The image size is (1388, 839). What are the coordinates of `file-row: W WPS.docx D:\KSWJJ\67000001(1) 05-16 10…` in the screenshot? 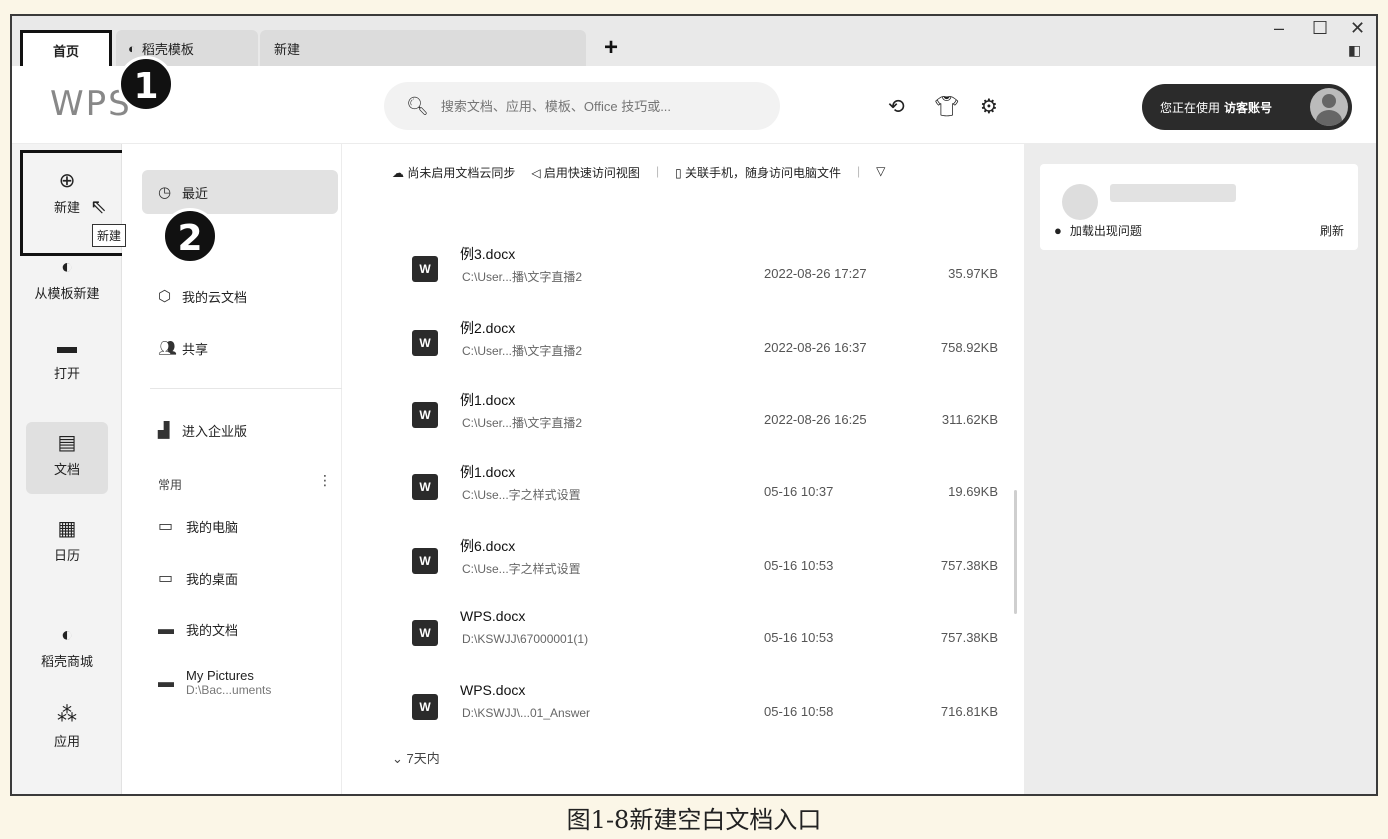 It's located at (707, 632).